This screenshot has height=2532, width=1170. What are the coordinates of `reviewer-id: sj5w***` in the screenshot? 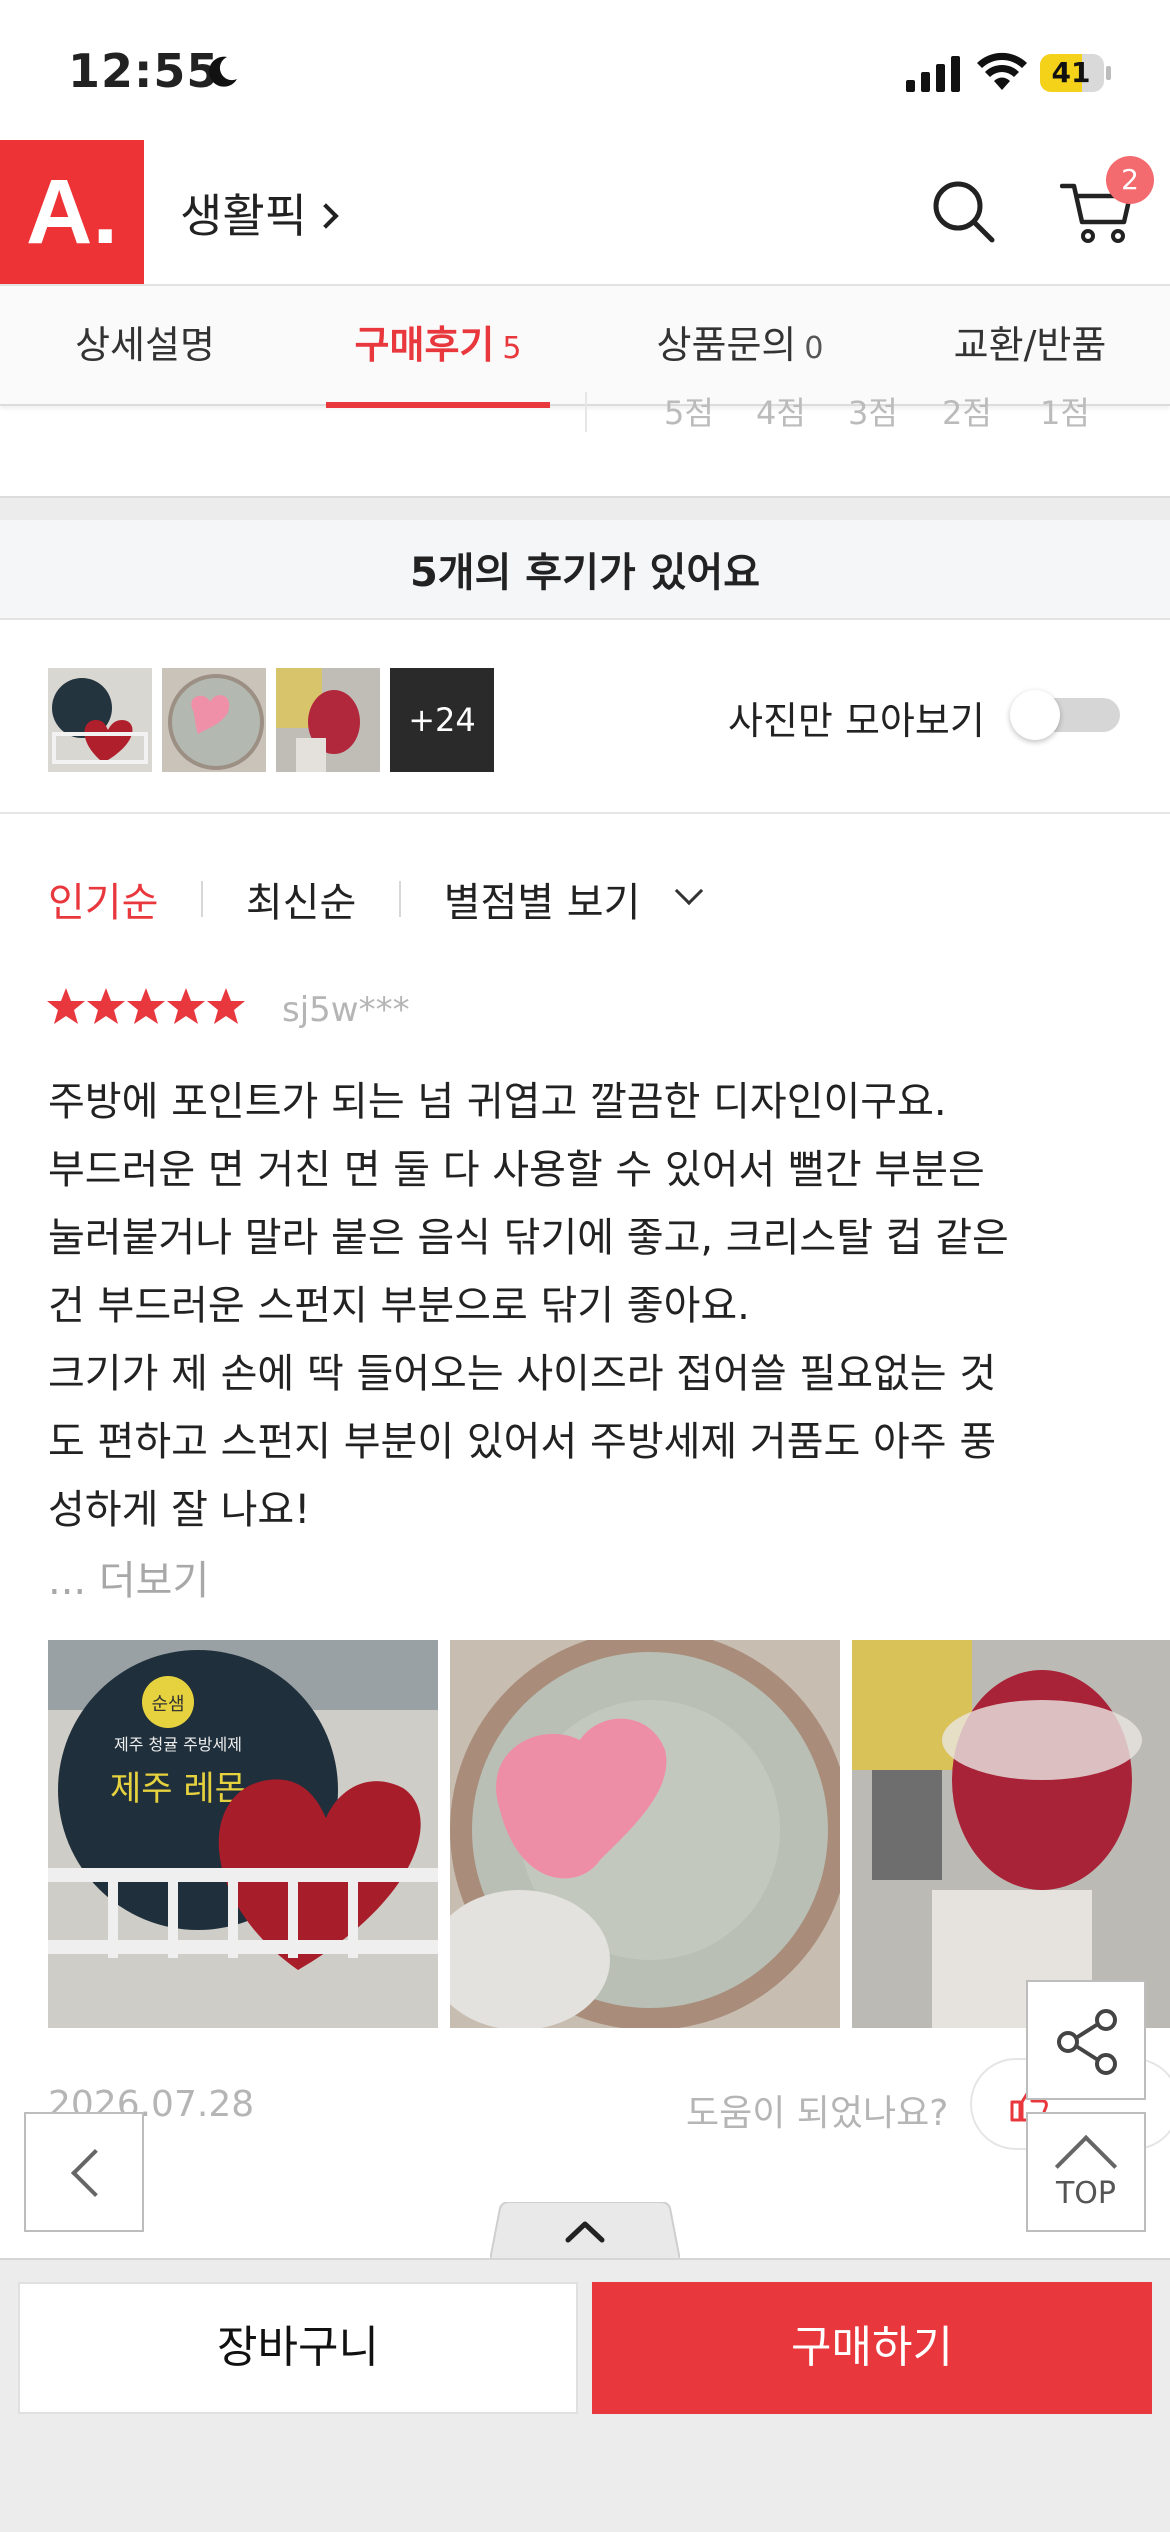 It's located at (346, 1010).